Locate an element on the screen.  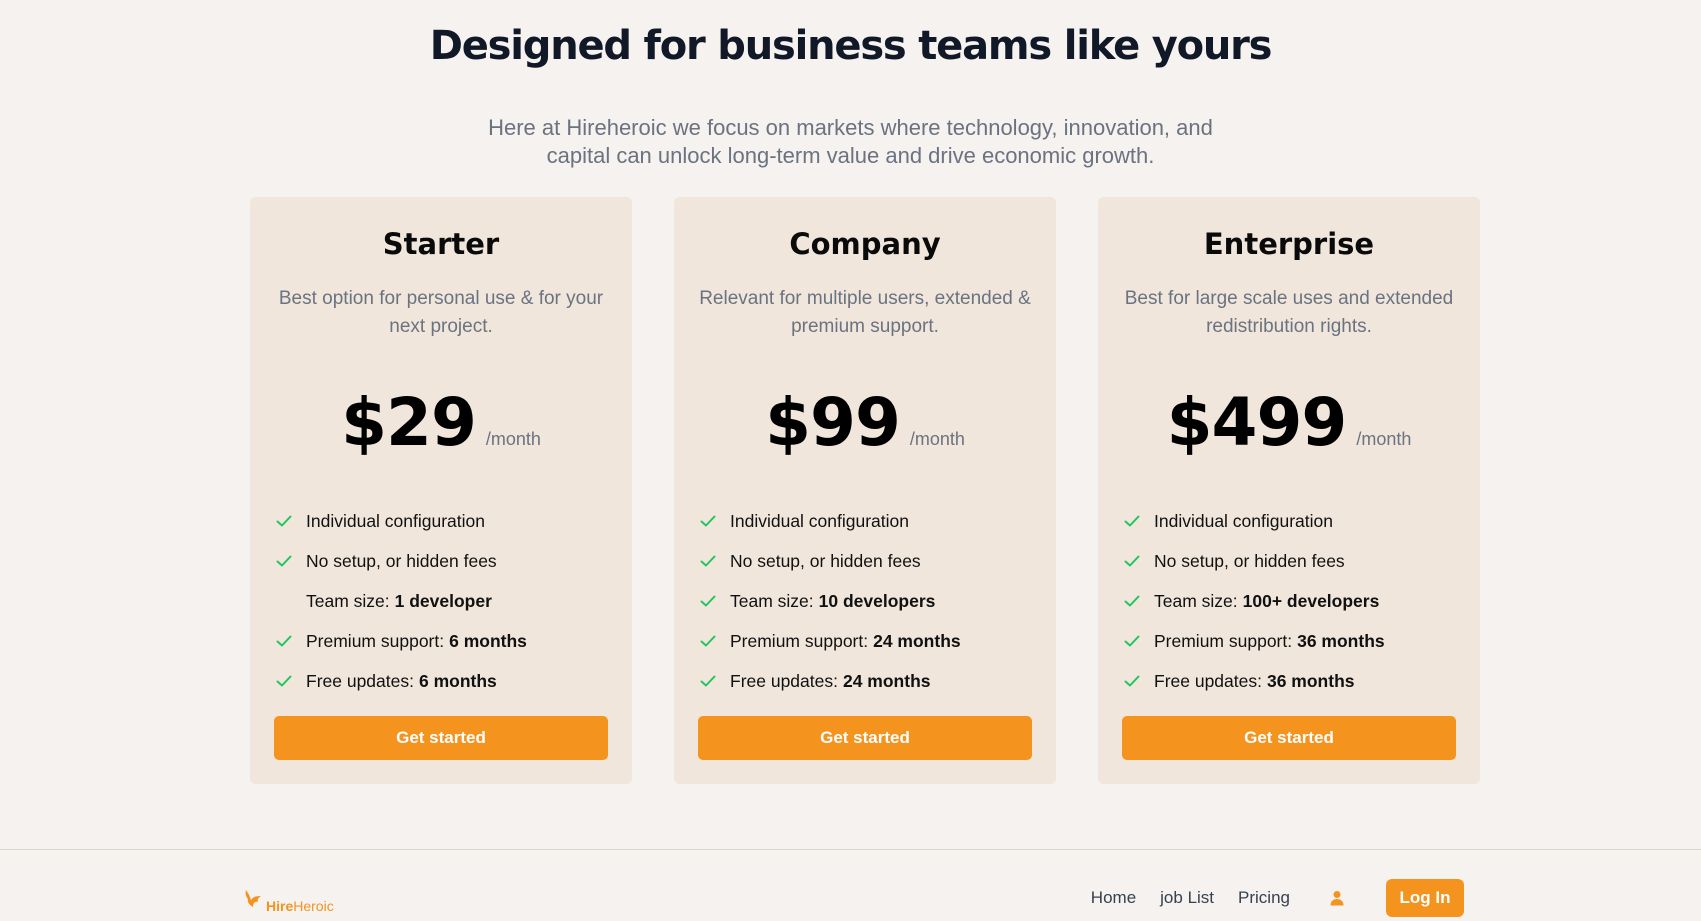
feature-item: Team size: 10 developers is located at coordinates (878, 601).